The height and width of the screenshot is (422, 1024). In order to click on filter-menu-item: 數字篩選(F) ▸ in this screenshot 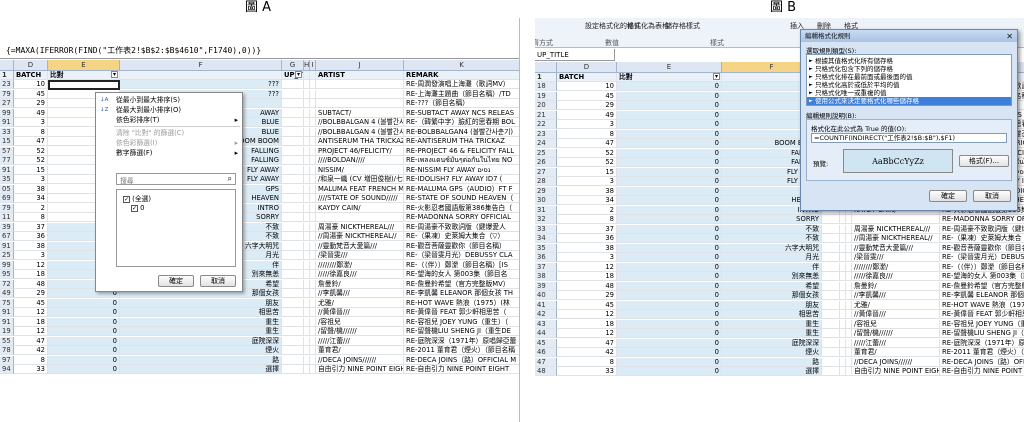, I will do `click(169, 153)`.